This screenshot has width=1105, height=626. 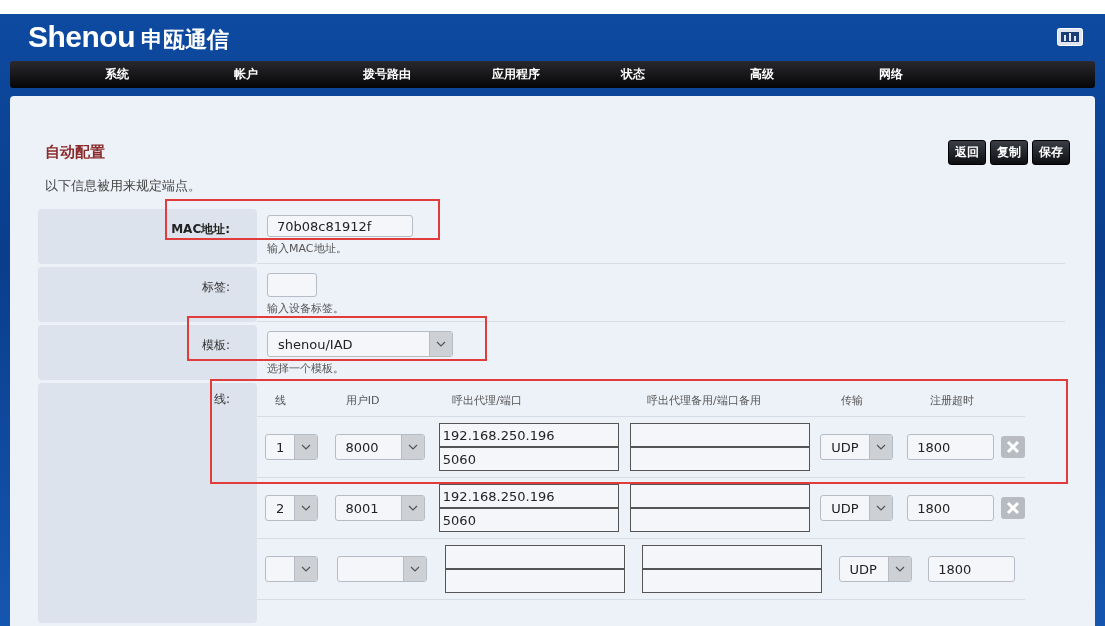 I want to click on field-hint: 输入MAC地址。, so click(x=307, y=248).